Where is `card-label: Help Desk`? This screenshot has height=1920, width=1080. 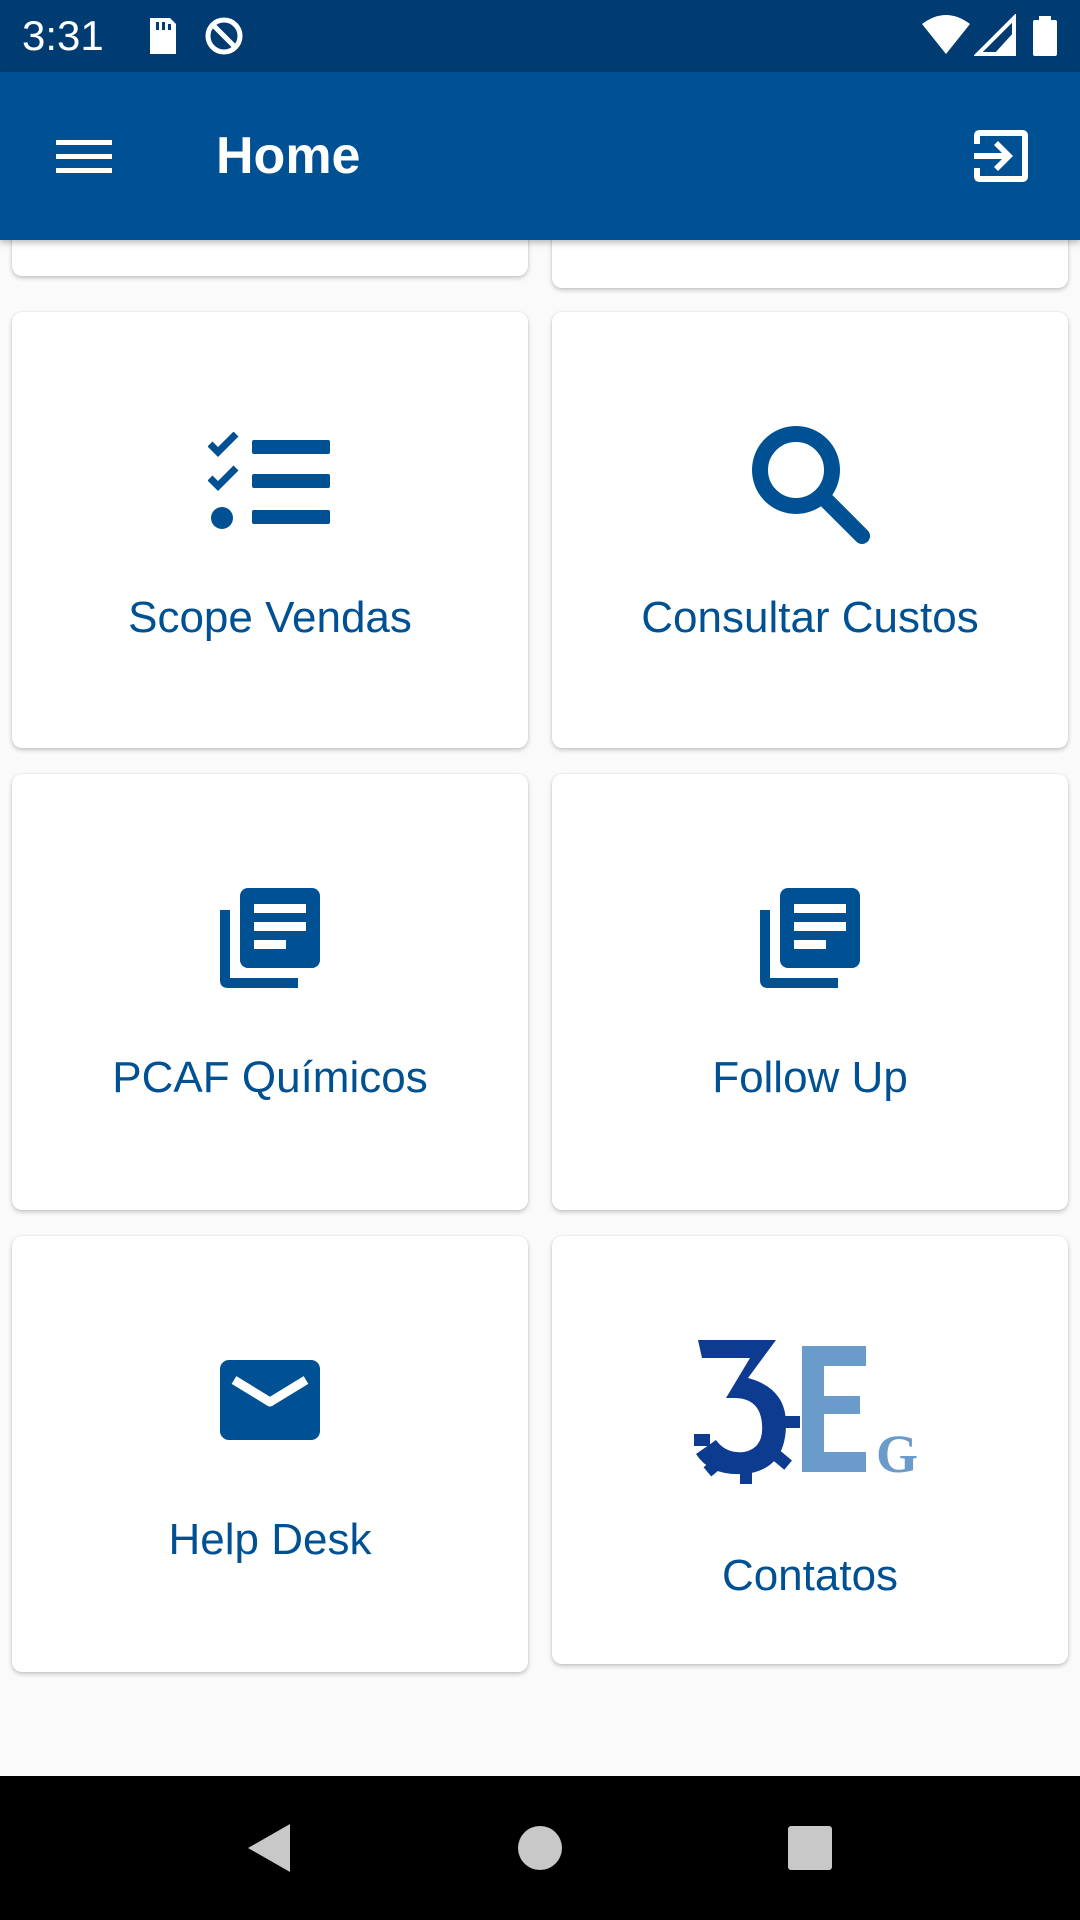 card-label: Help Desk is located at coordinates (270, 1539).